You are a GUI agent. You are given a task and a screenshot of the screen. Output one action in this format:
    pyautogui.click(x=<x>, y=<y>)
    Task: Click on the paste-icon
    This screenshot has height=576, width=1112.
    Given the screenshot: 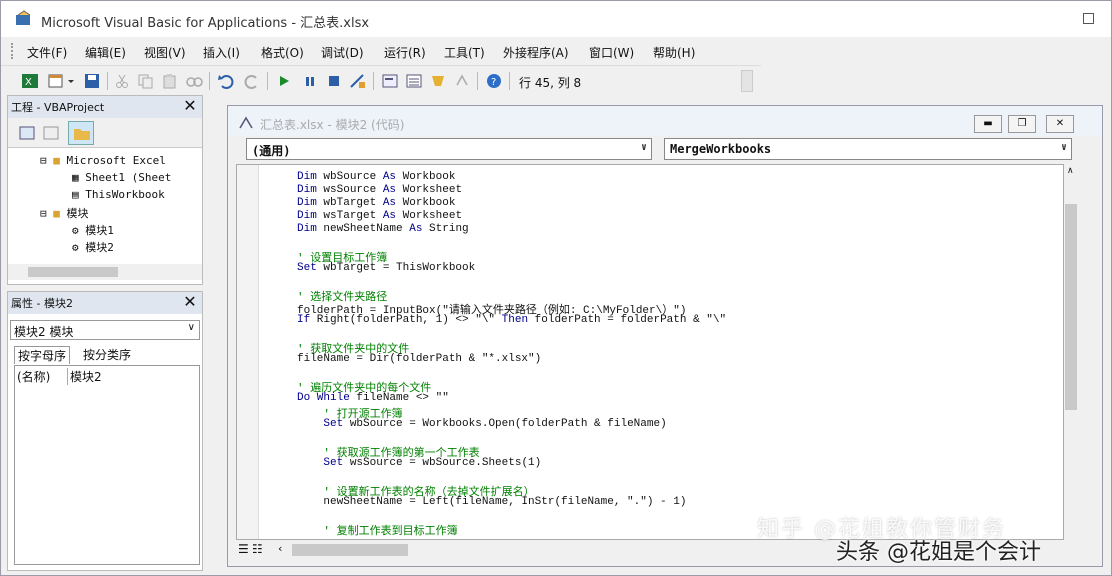 What is the action you would take?
    pyautogui.click(x=170, y=81)
    